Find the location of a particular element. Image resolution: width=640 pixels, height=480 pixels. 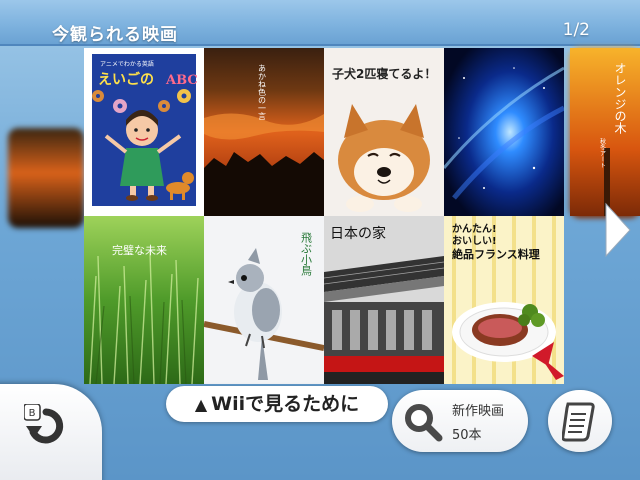

bird-cover: 飛ぶ小鳥 is located at coordinates (264, 300).